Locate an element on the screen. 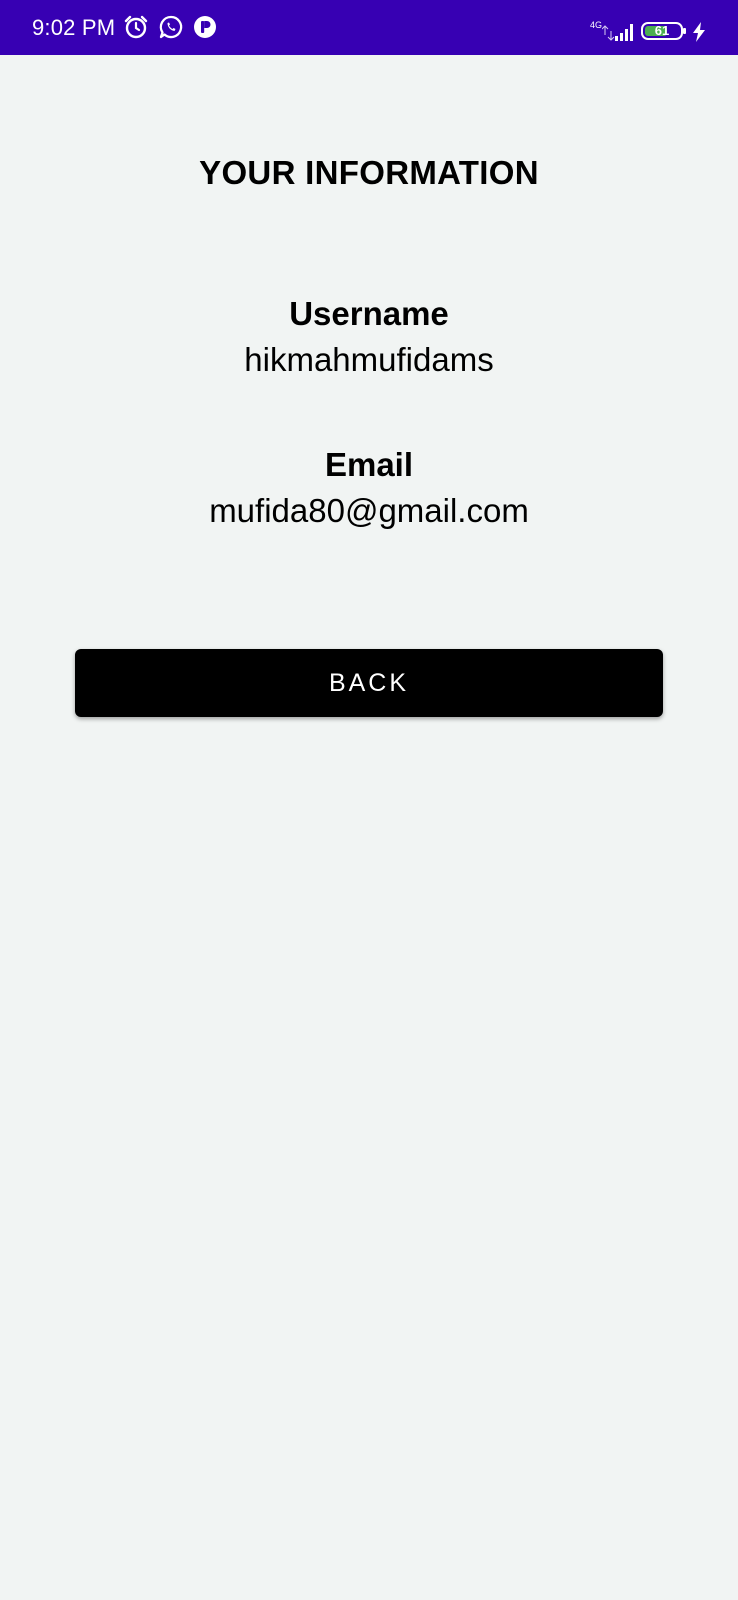 Image resolution: width=738 pixels, height=1600 pixels. battery-icon: 61 is located at coordinates (663, 31).